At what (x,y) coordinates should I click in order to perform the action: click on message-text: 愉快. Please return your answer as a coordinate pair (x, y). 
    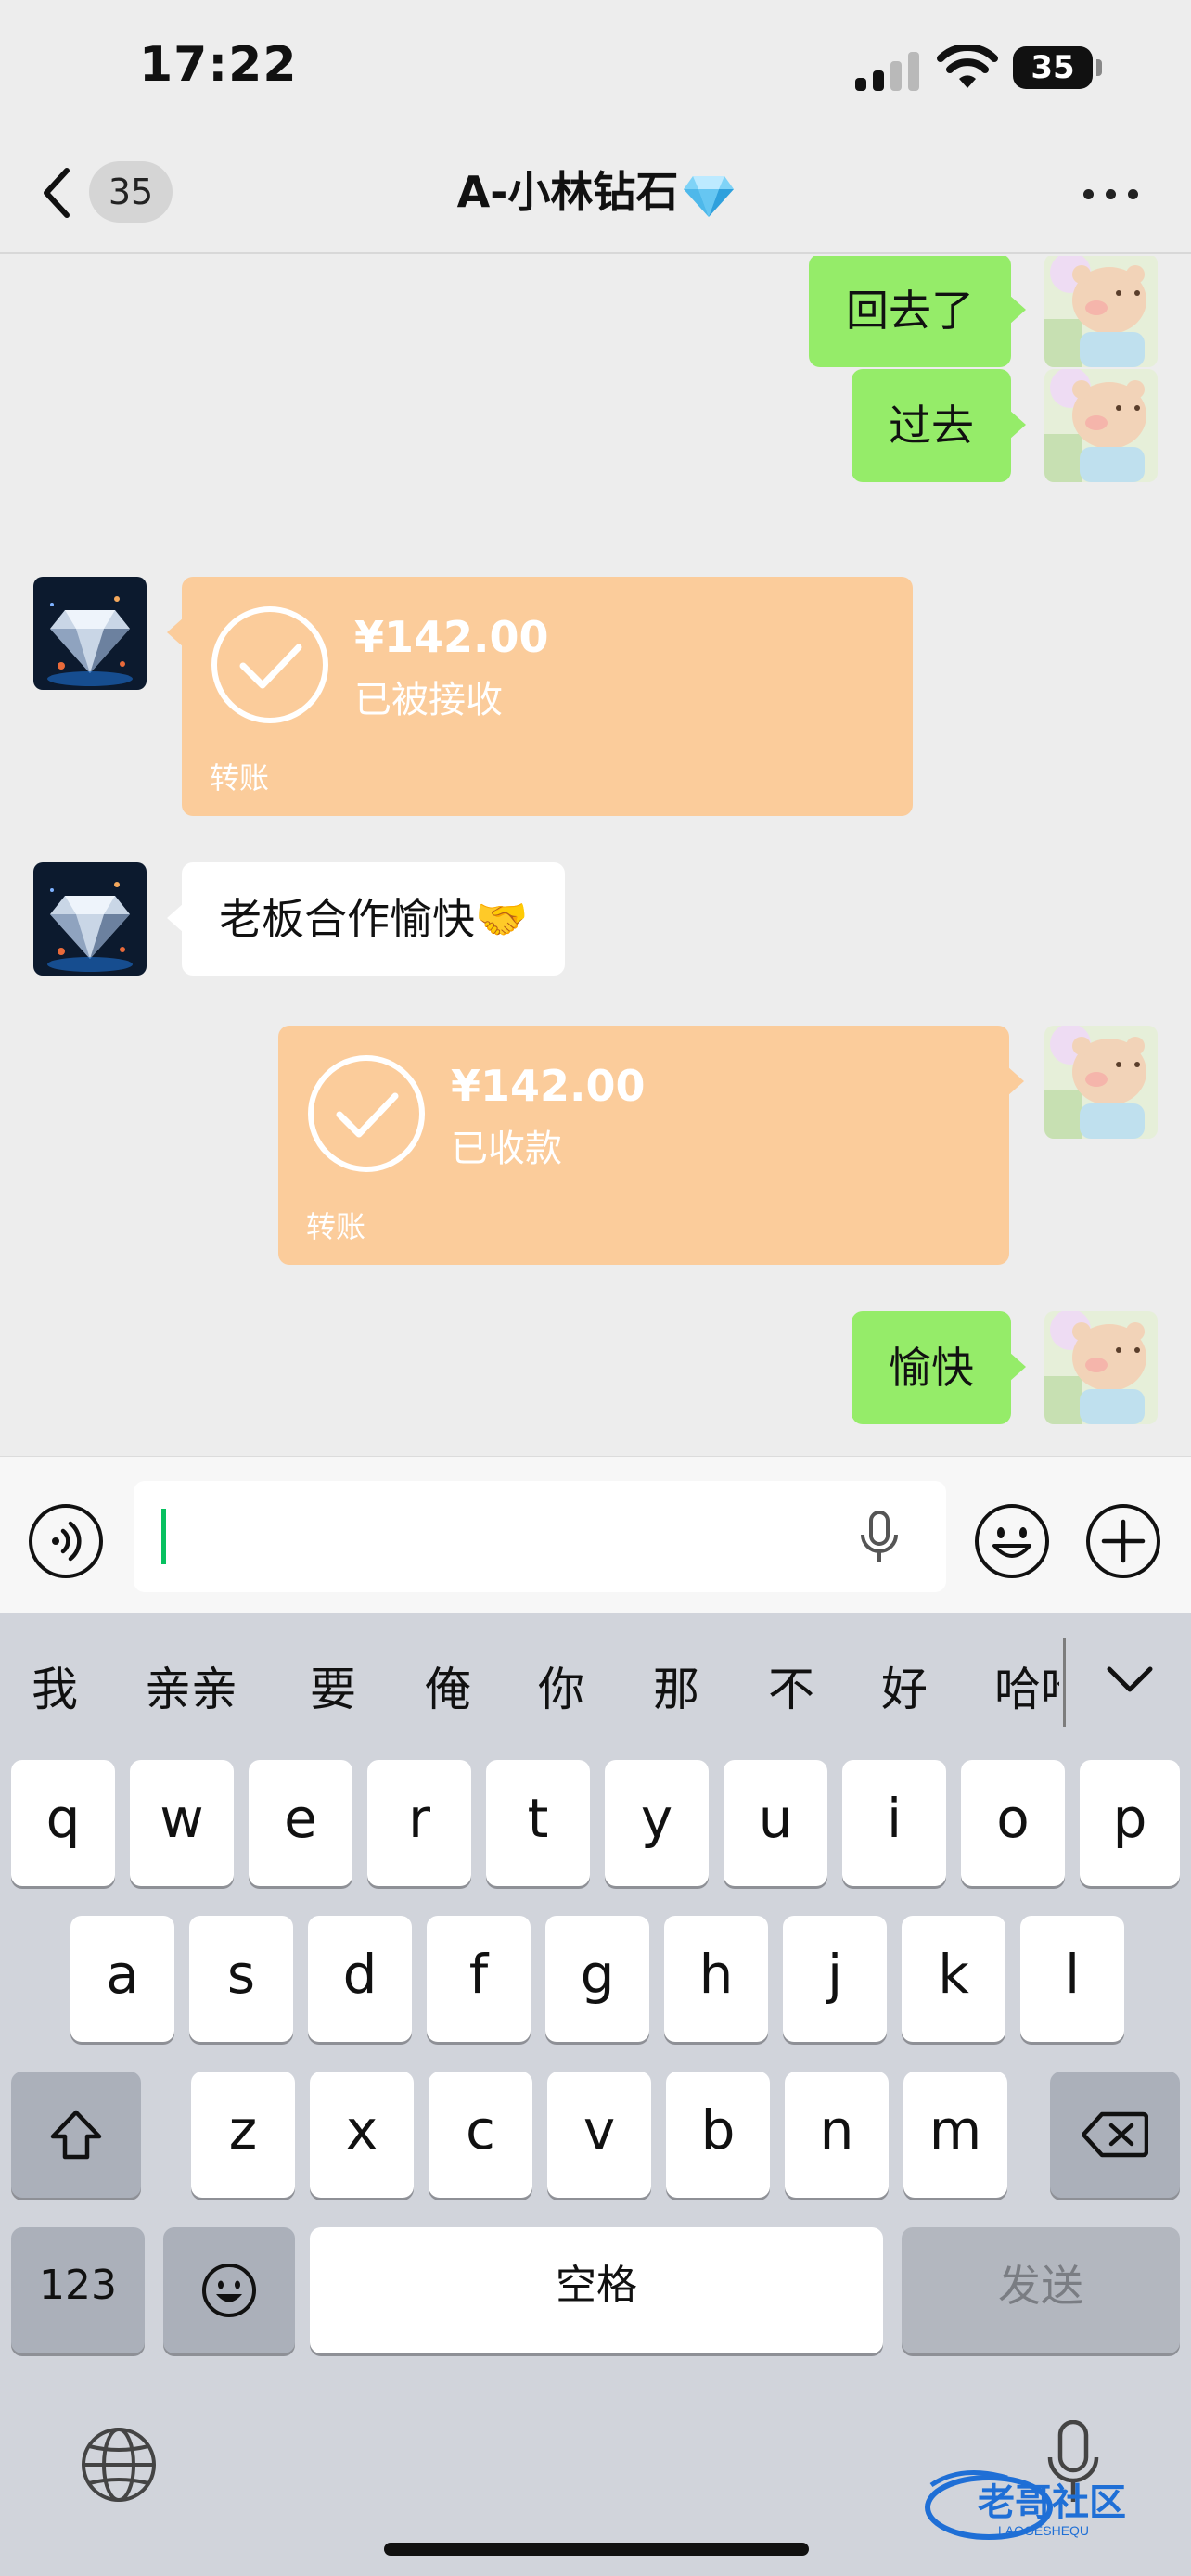
    Looking at the image, I should click on (931, 1368).